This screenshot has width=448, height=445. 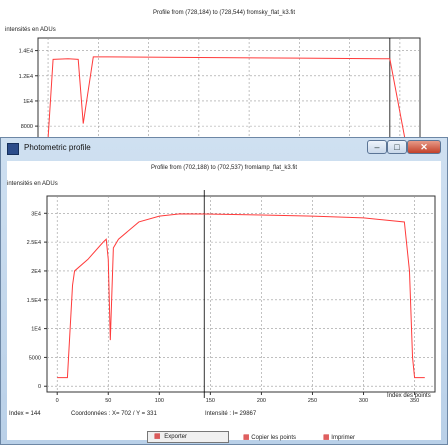 I want to click on y-tick-label: 2.5E4, so click(x=34, y=243).